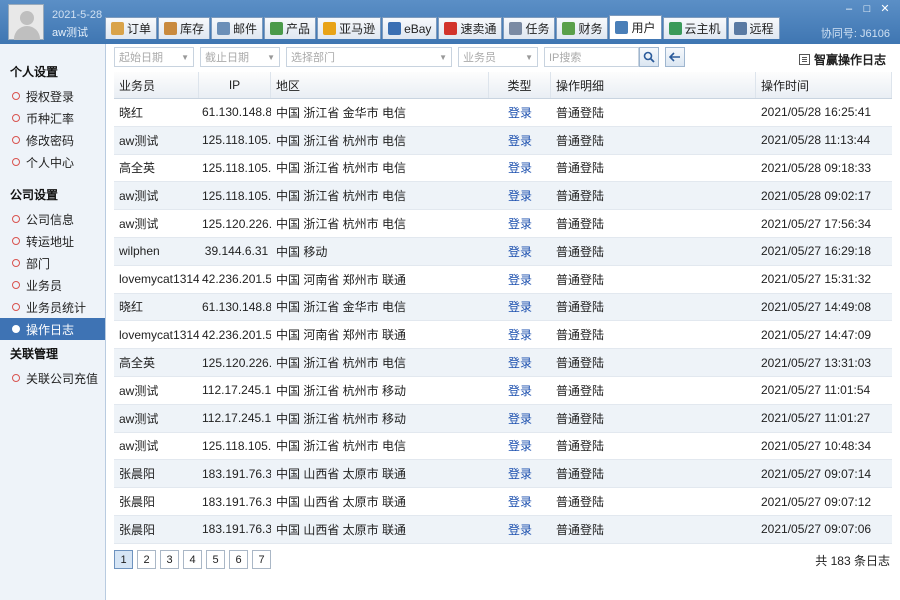  What do you see at coordinates (34, 354) in the screenshot?
I see `sidebar-section-title: 关联管理` at bounding box center [34, 354].